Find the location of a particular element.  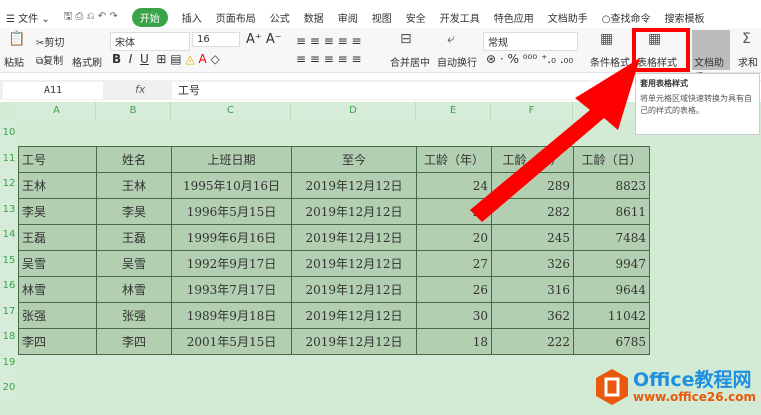

watermark: Office教程网 www.office26.com is located at coordinates (675, 387).